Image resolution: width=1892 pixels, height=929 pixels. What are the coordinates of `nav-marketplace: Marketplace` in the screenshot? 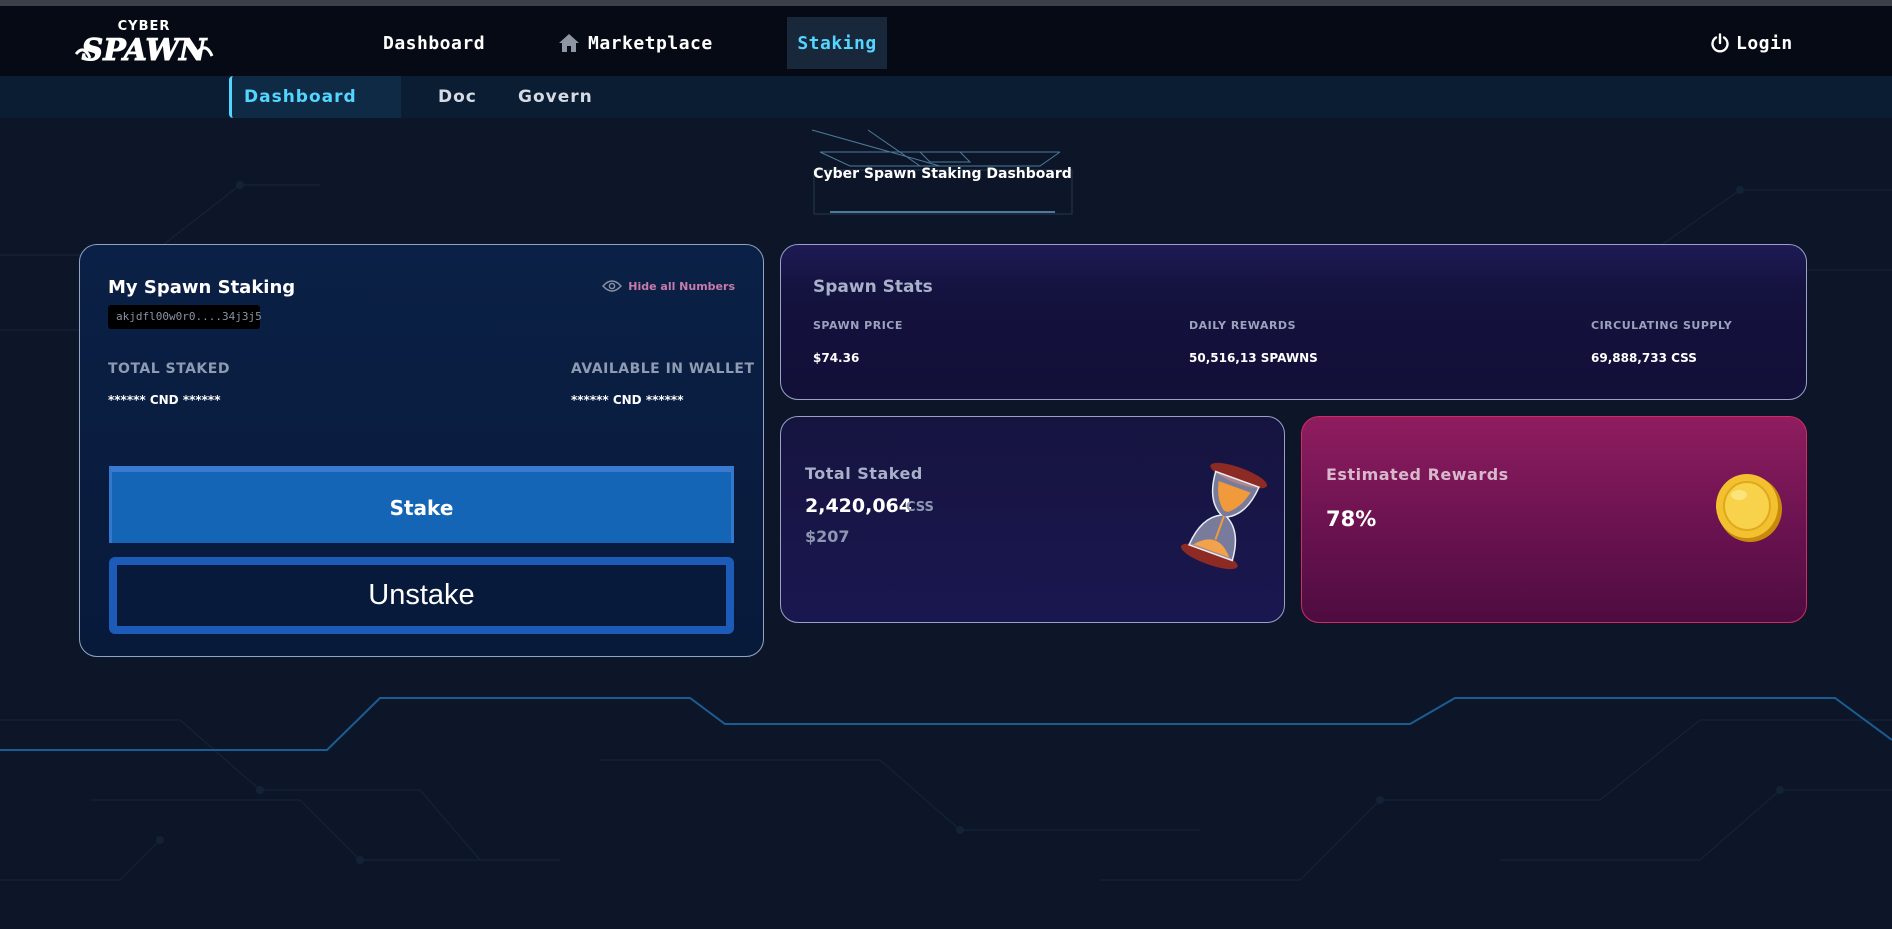 It's located at (635, 43).